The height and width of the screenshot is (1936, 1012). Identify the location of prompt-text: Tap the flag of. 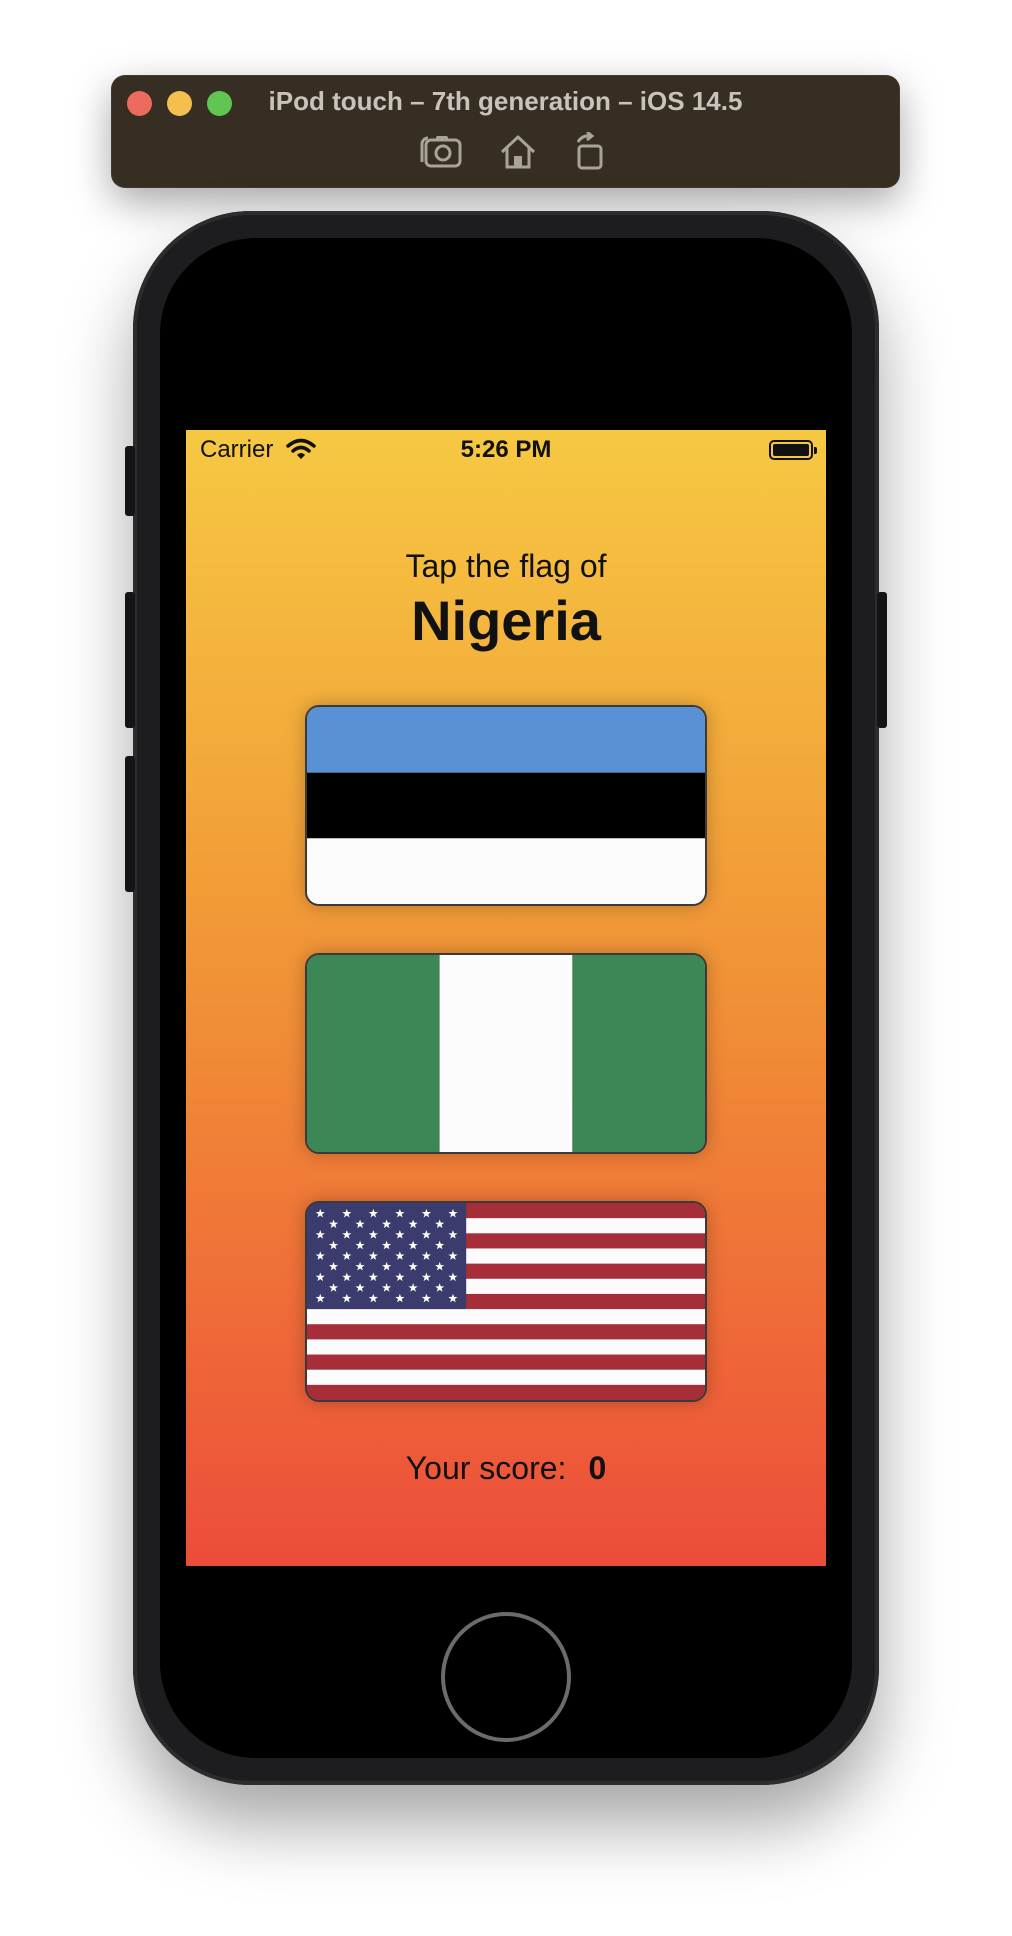
(506, 566).